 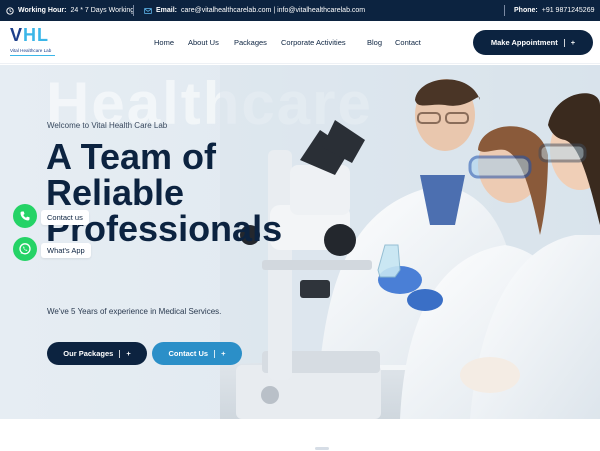 I want to click on whatsapp-float-button, so click(x=25, y=249).